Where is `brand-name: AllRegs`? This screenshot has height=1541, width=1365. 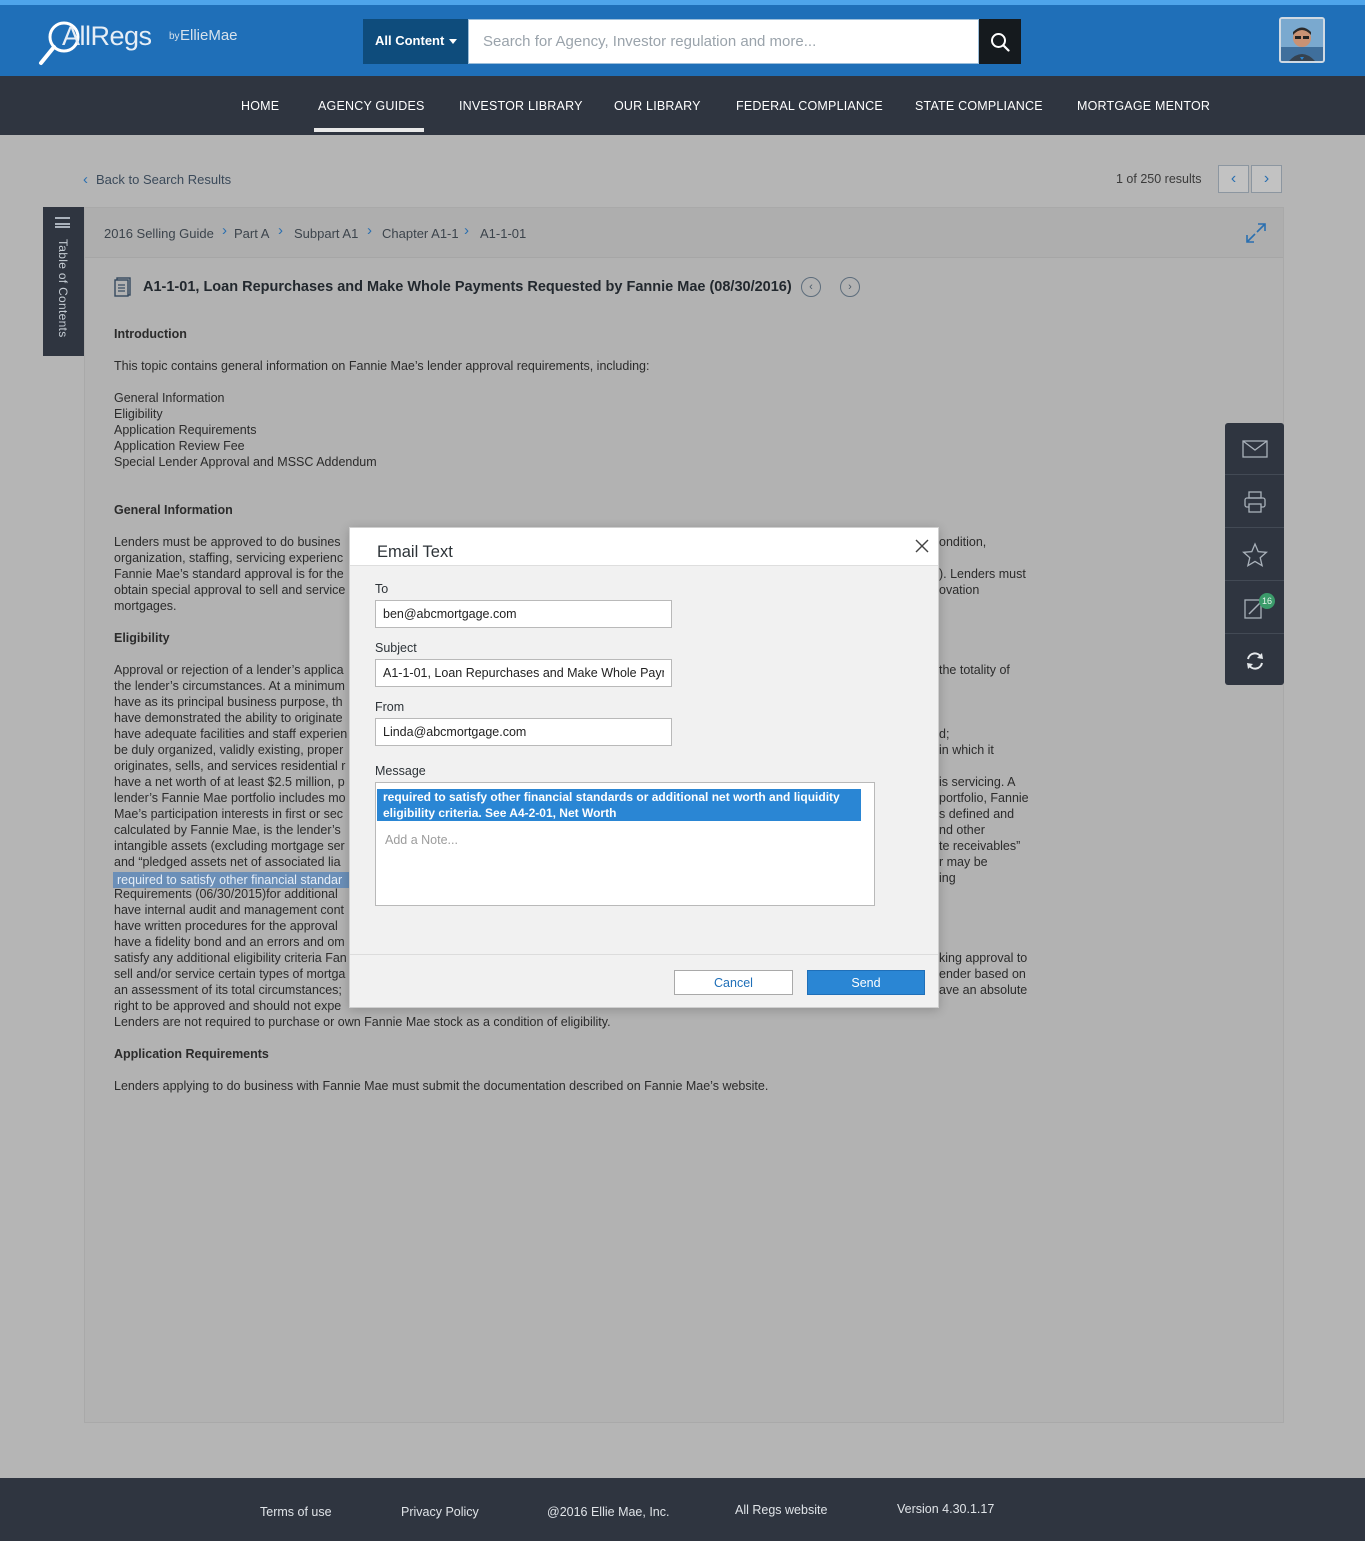 brand-name: AllRegs is located at coordinates (107, 36).